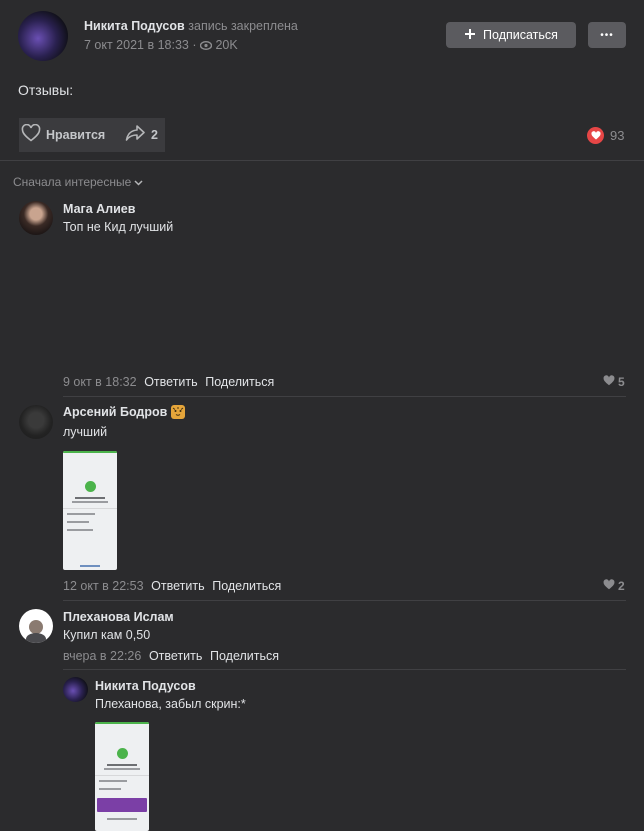 The width and height of the screenshot is (644, 831). I want to click on comment-like: 5, so click(614, 381).